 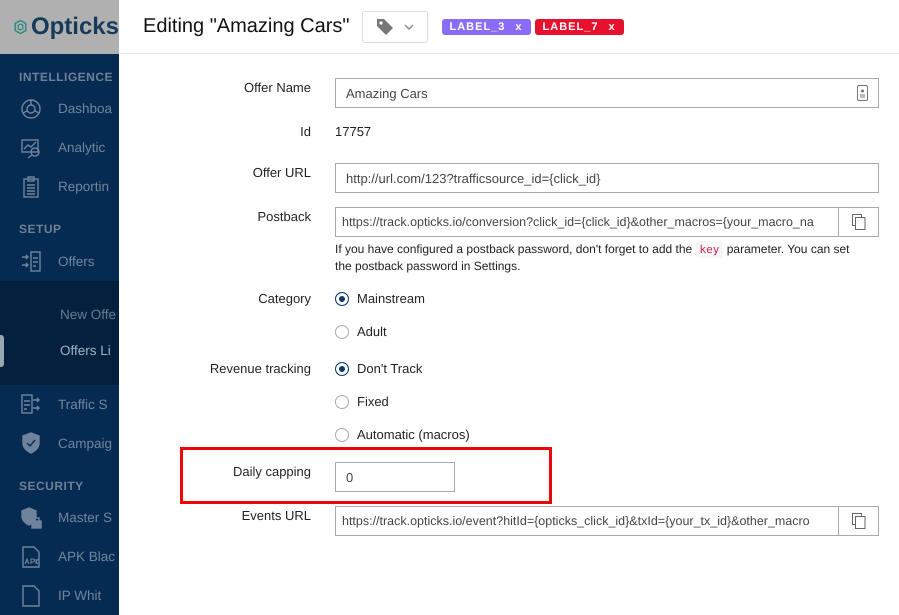 I want to click on radio-option: Automatic (macros), so click(x=607, y=434).